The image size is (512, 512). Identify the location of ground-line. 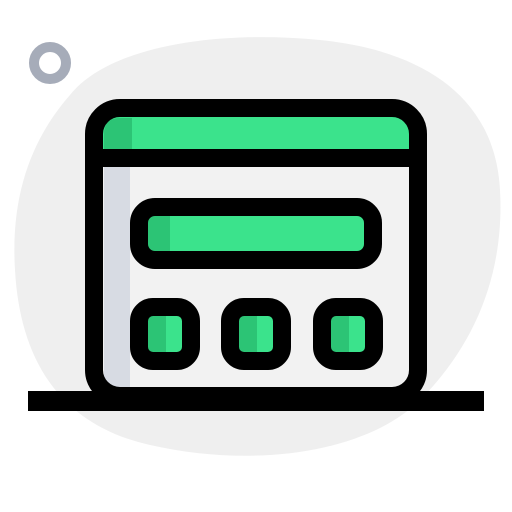
(256, 401).